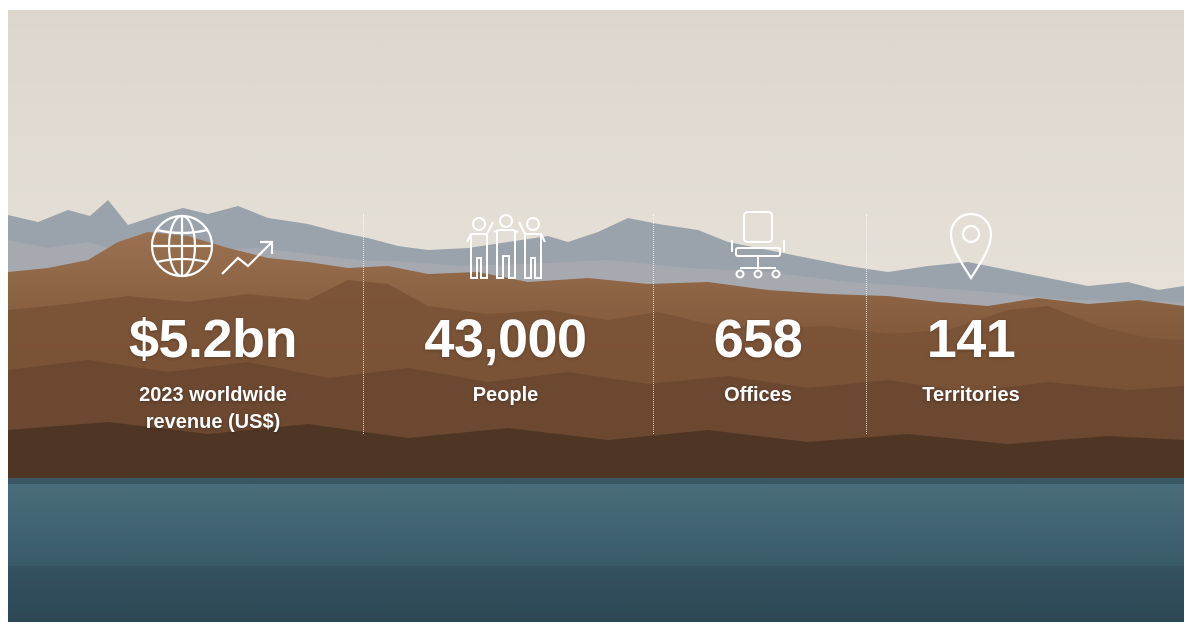  What do you see at coordinates (758, 246) in the screenshot?
I see `office-chair-icon` at bounding box center [758, 246].